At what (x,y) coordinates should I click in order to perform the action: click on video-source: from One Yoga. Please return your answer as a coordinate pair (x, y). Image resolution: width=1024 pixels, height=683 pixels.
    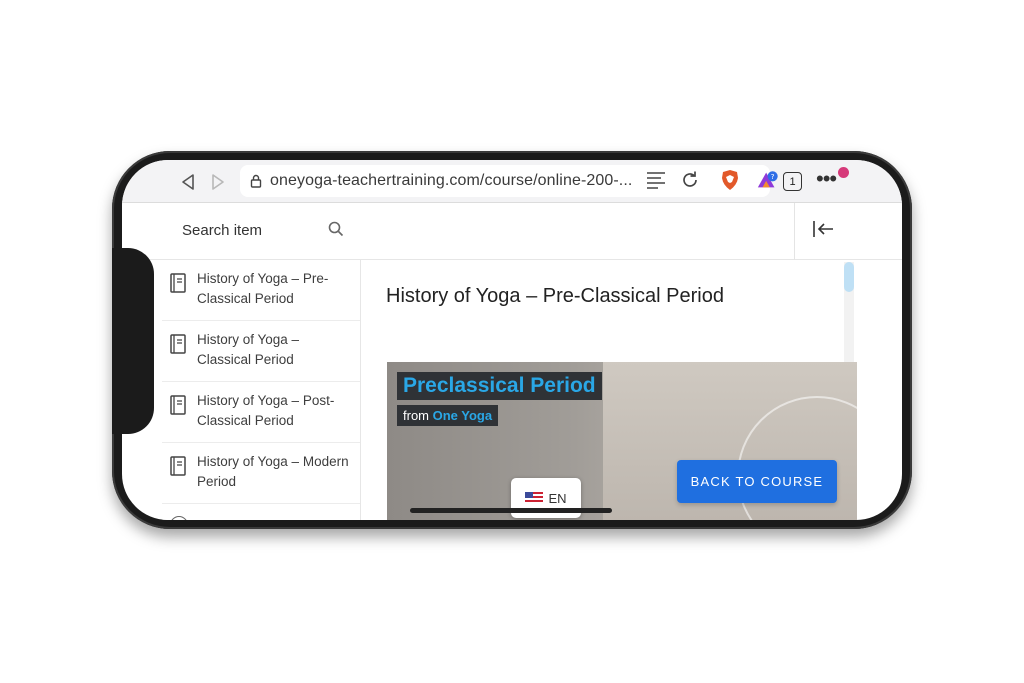
    Looking at the image, I should click on (448, 415).